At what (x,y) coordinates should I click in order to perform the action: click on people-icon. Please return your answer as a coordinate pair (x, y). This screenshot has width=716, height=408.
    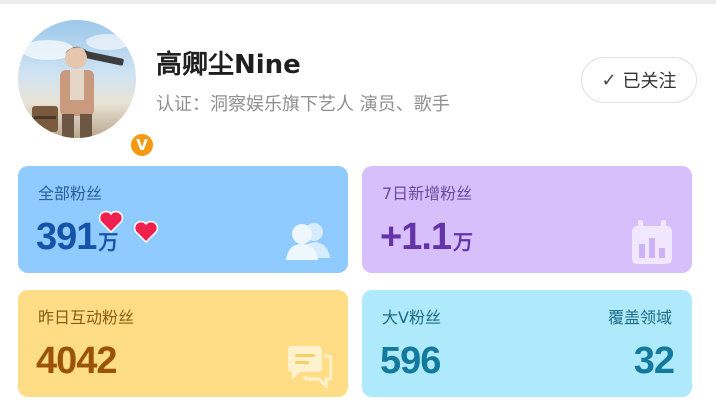
    Looking at the image, I should click on (308, 241).